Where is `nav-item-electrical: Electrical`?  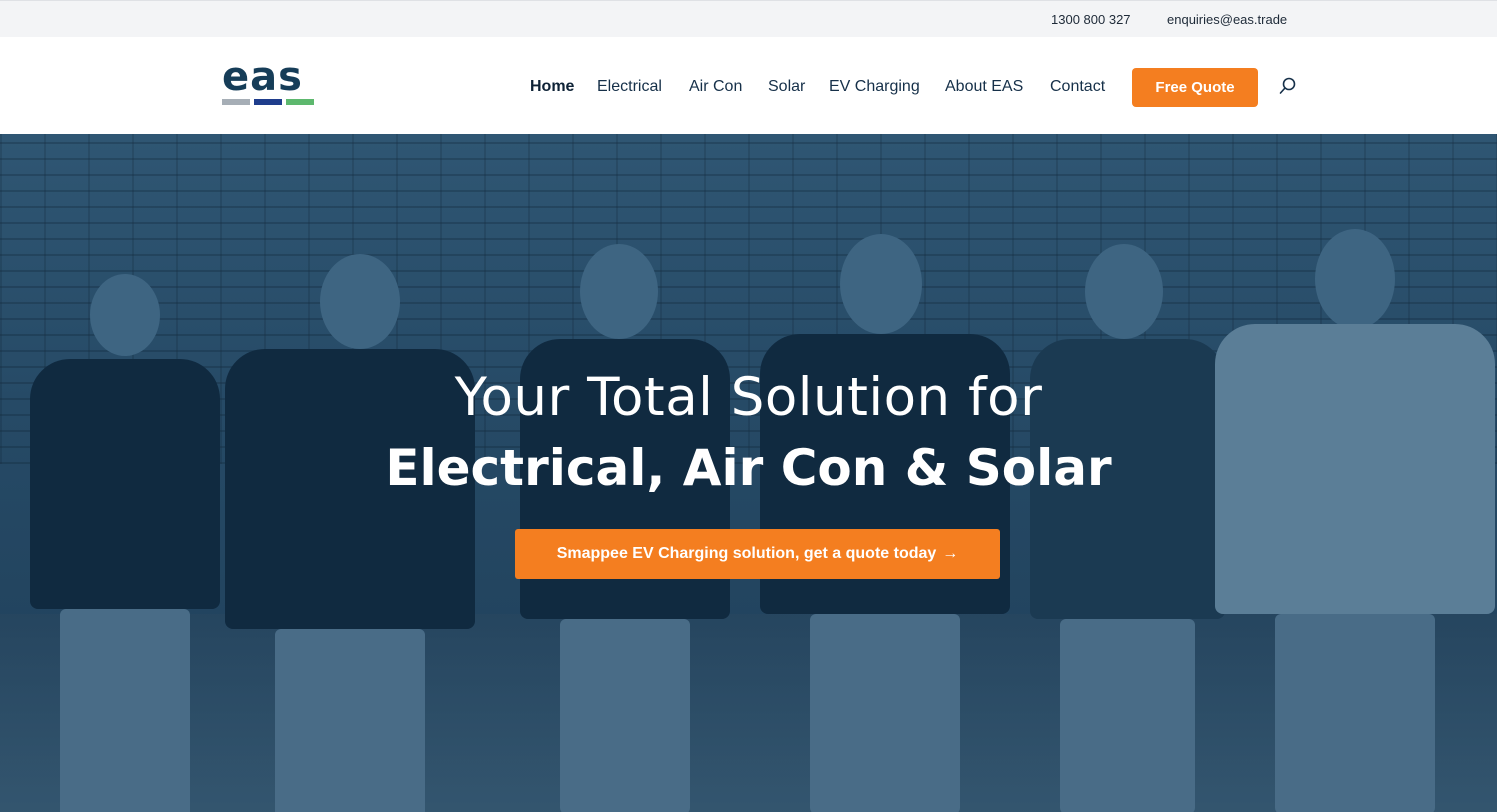 nav-item-electrical: Electrical is located at coordinates (629, 87).